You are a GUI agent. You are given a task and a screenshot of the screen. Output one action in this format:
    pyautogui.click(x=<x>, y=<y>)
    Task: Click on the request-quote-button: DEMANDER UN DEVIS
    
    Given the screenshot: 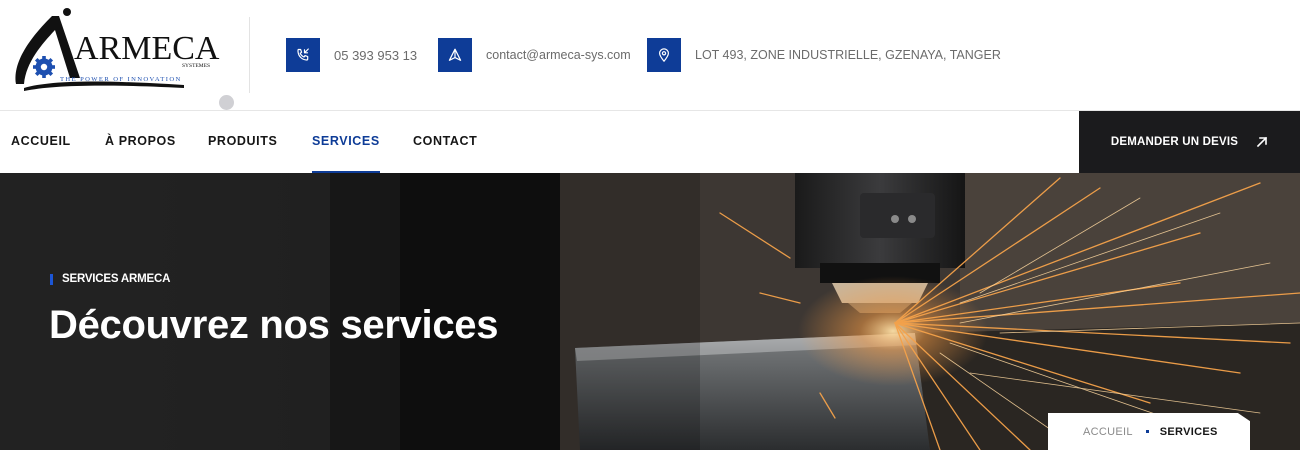 What is the action you would take?
    pyautogui.click(x=1189, y=142)
    